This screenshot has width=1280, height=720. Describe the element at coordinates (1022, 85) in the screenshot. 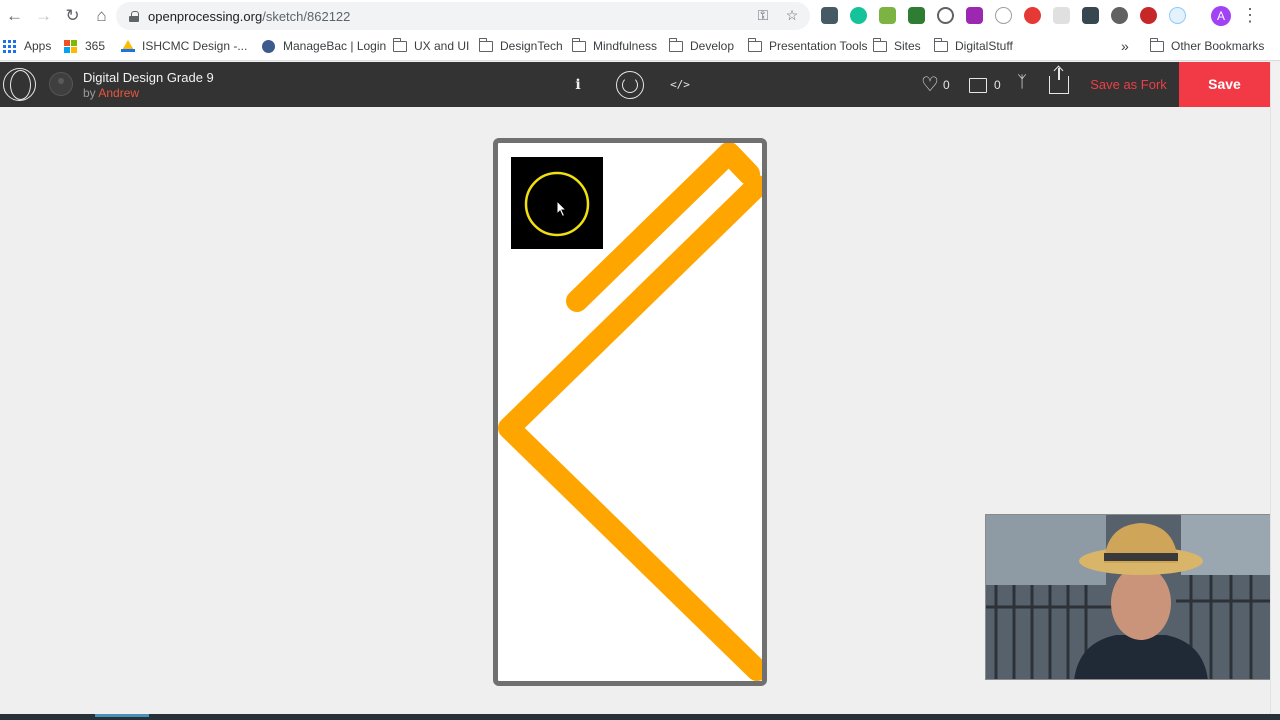

I see `fork-icon: ᛉ` at that location.